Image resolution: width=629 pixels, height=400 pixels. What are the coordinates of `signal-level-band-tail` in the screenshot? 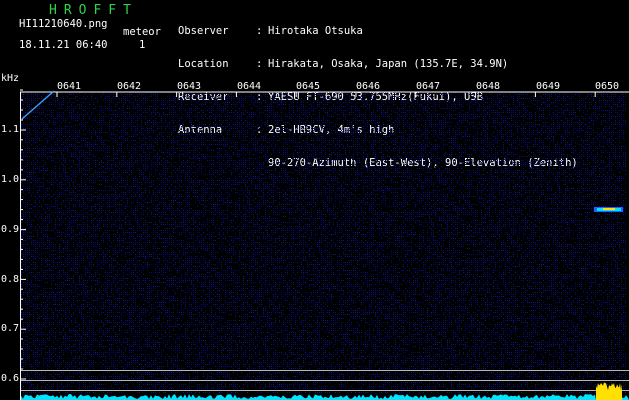 It's located at (625, 397).